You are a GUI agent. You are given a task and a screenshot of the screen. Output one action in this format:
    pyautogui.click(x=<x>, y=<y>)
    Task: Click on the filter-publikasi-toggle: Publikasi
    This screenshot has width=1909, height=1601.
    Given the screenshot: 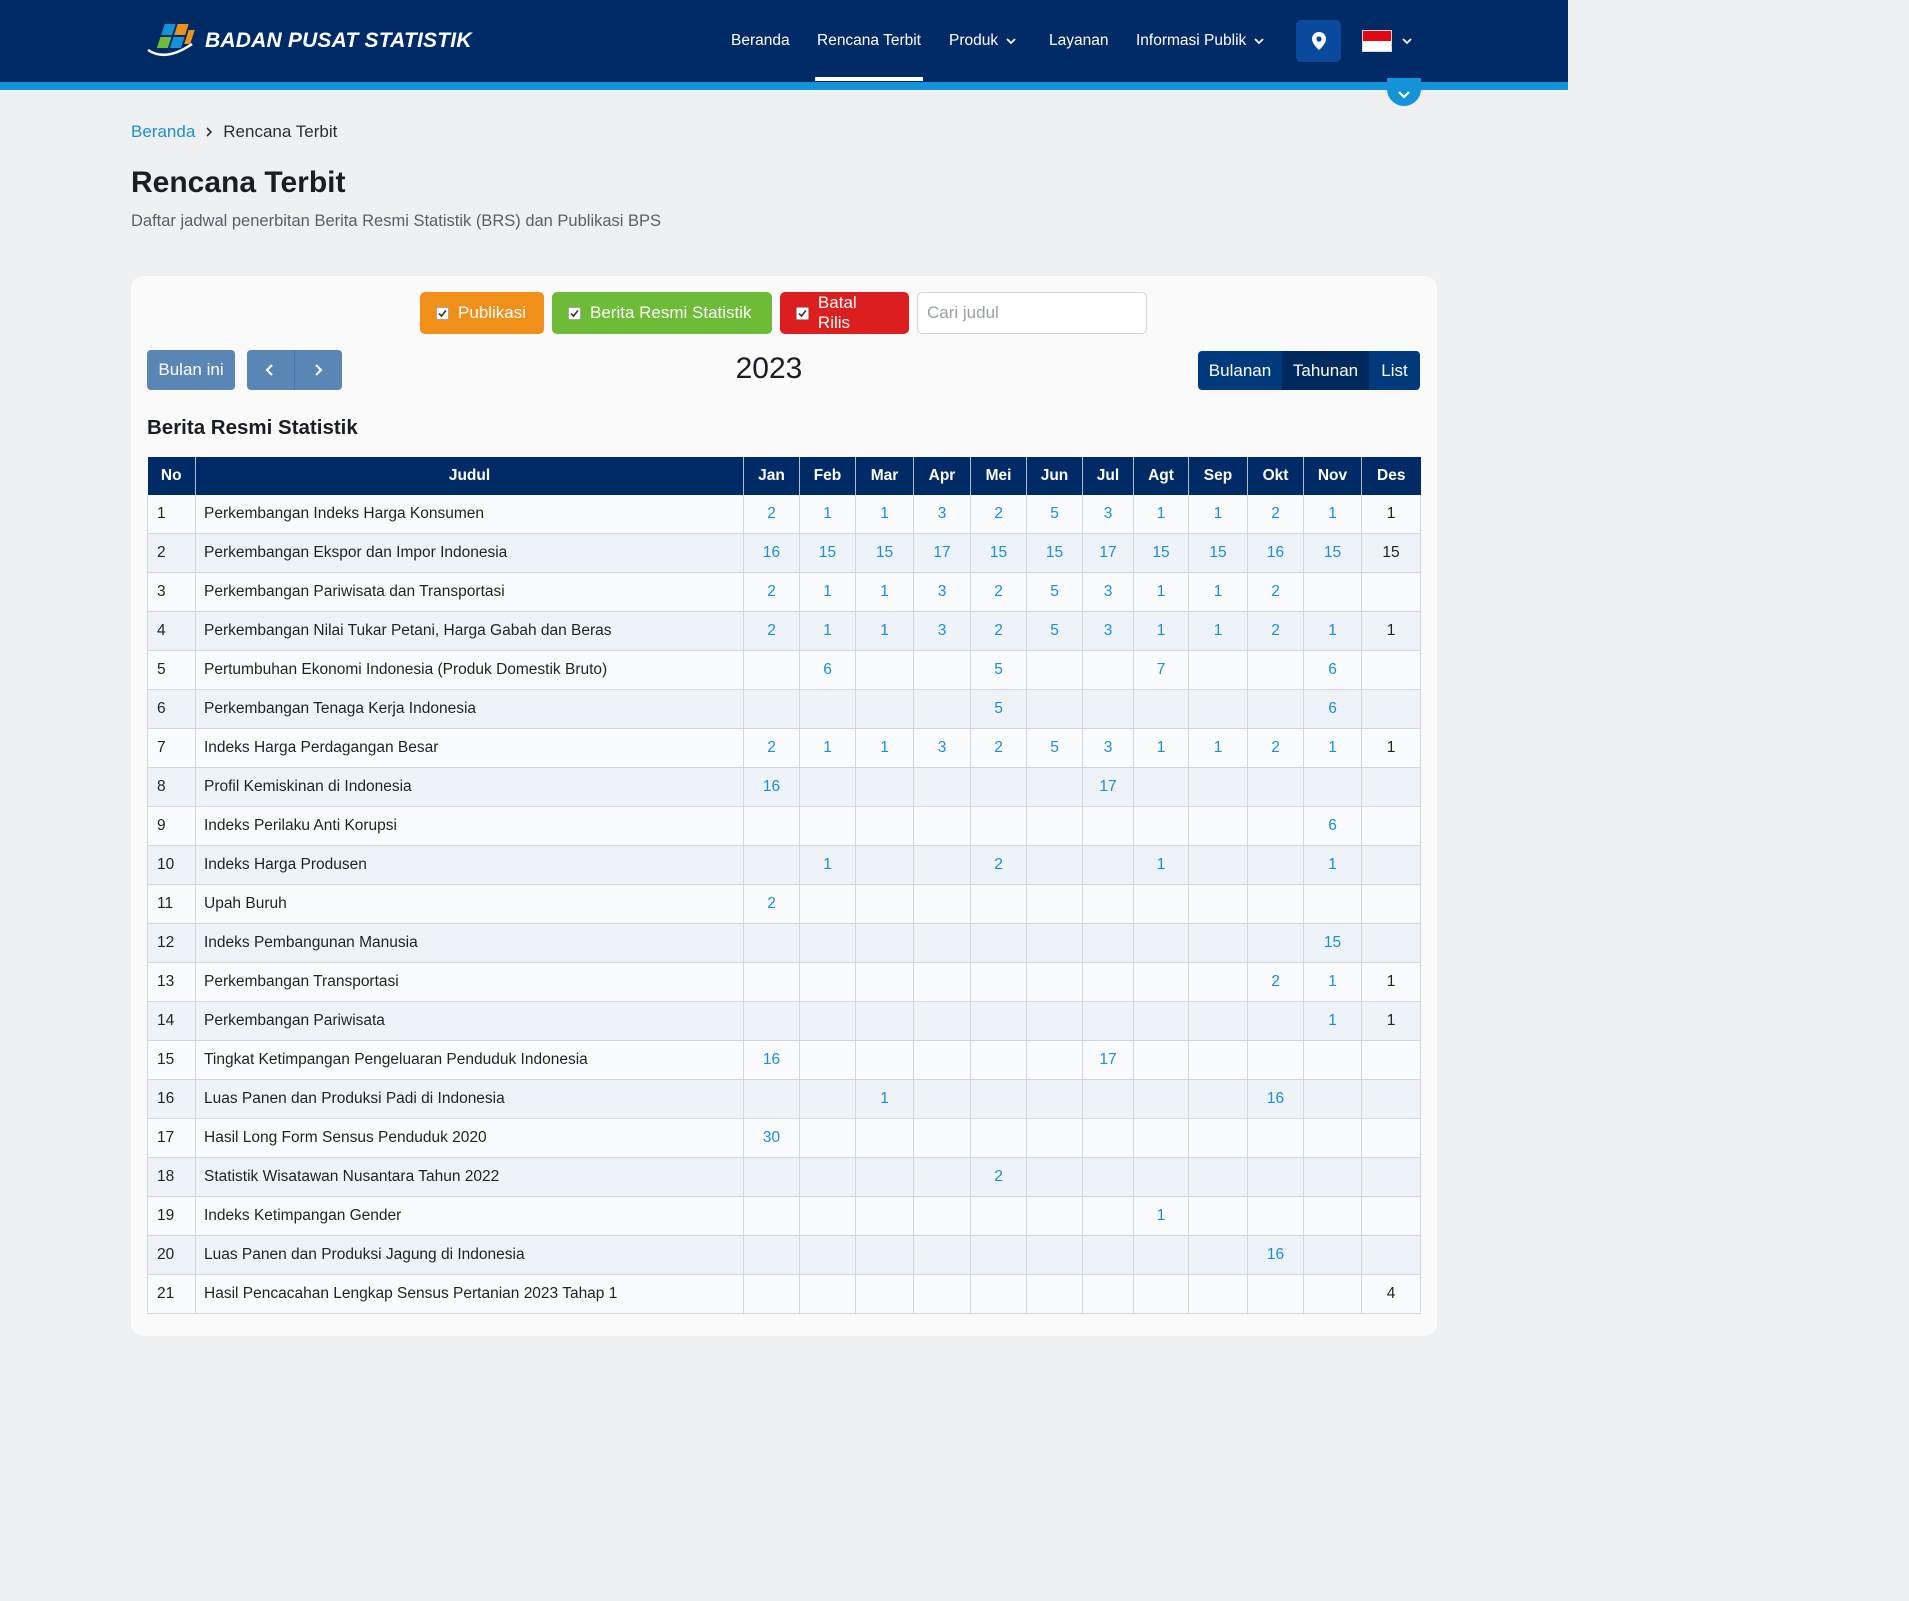 What is the action you would take?
    pyautogui.click(x=482, y=313)
    